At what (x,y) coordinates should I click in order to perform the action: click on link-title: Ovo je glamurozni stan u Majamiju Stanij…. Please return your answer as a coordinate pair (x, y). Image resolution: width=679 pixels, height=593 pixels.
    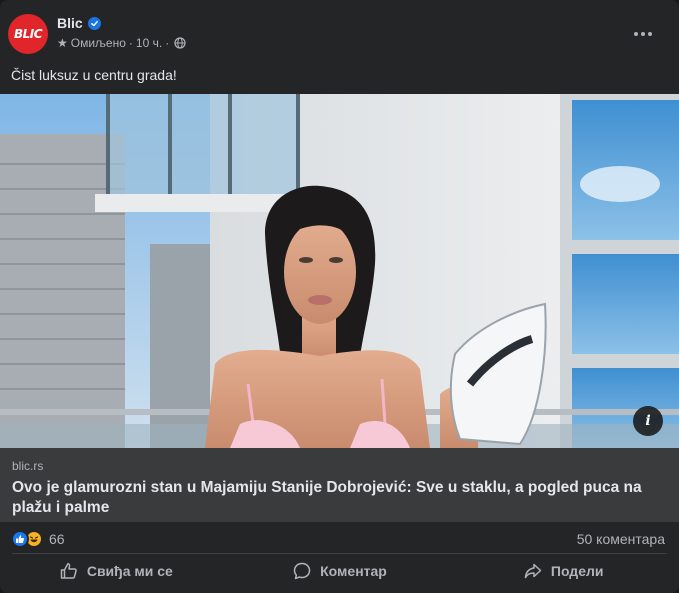
    Looking at the image, I should click on (332, 498).